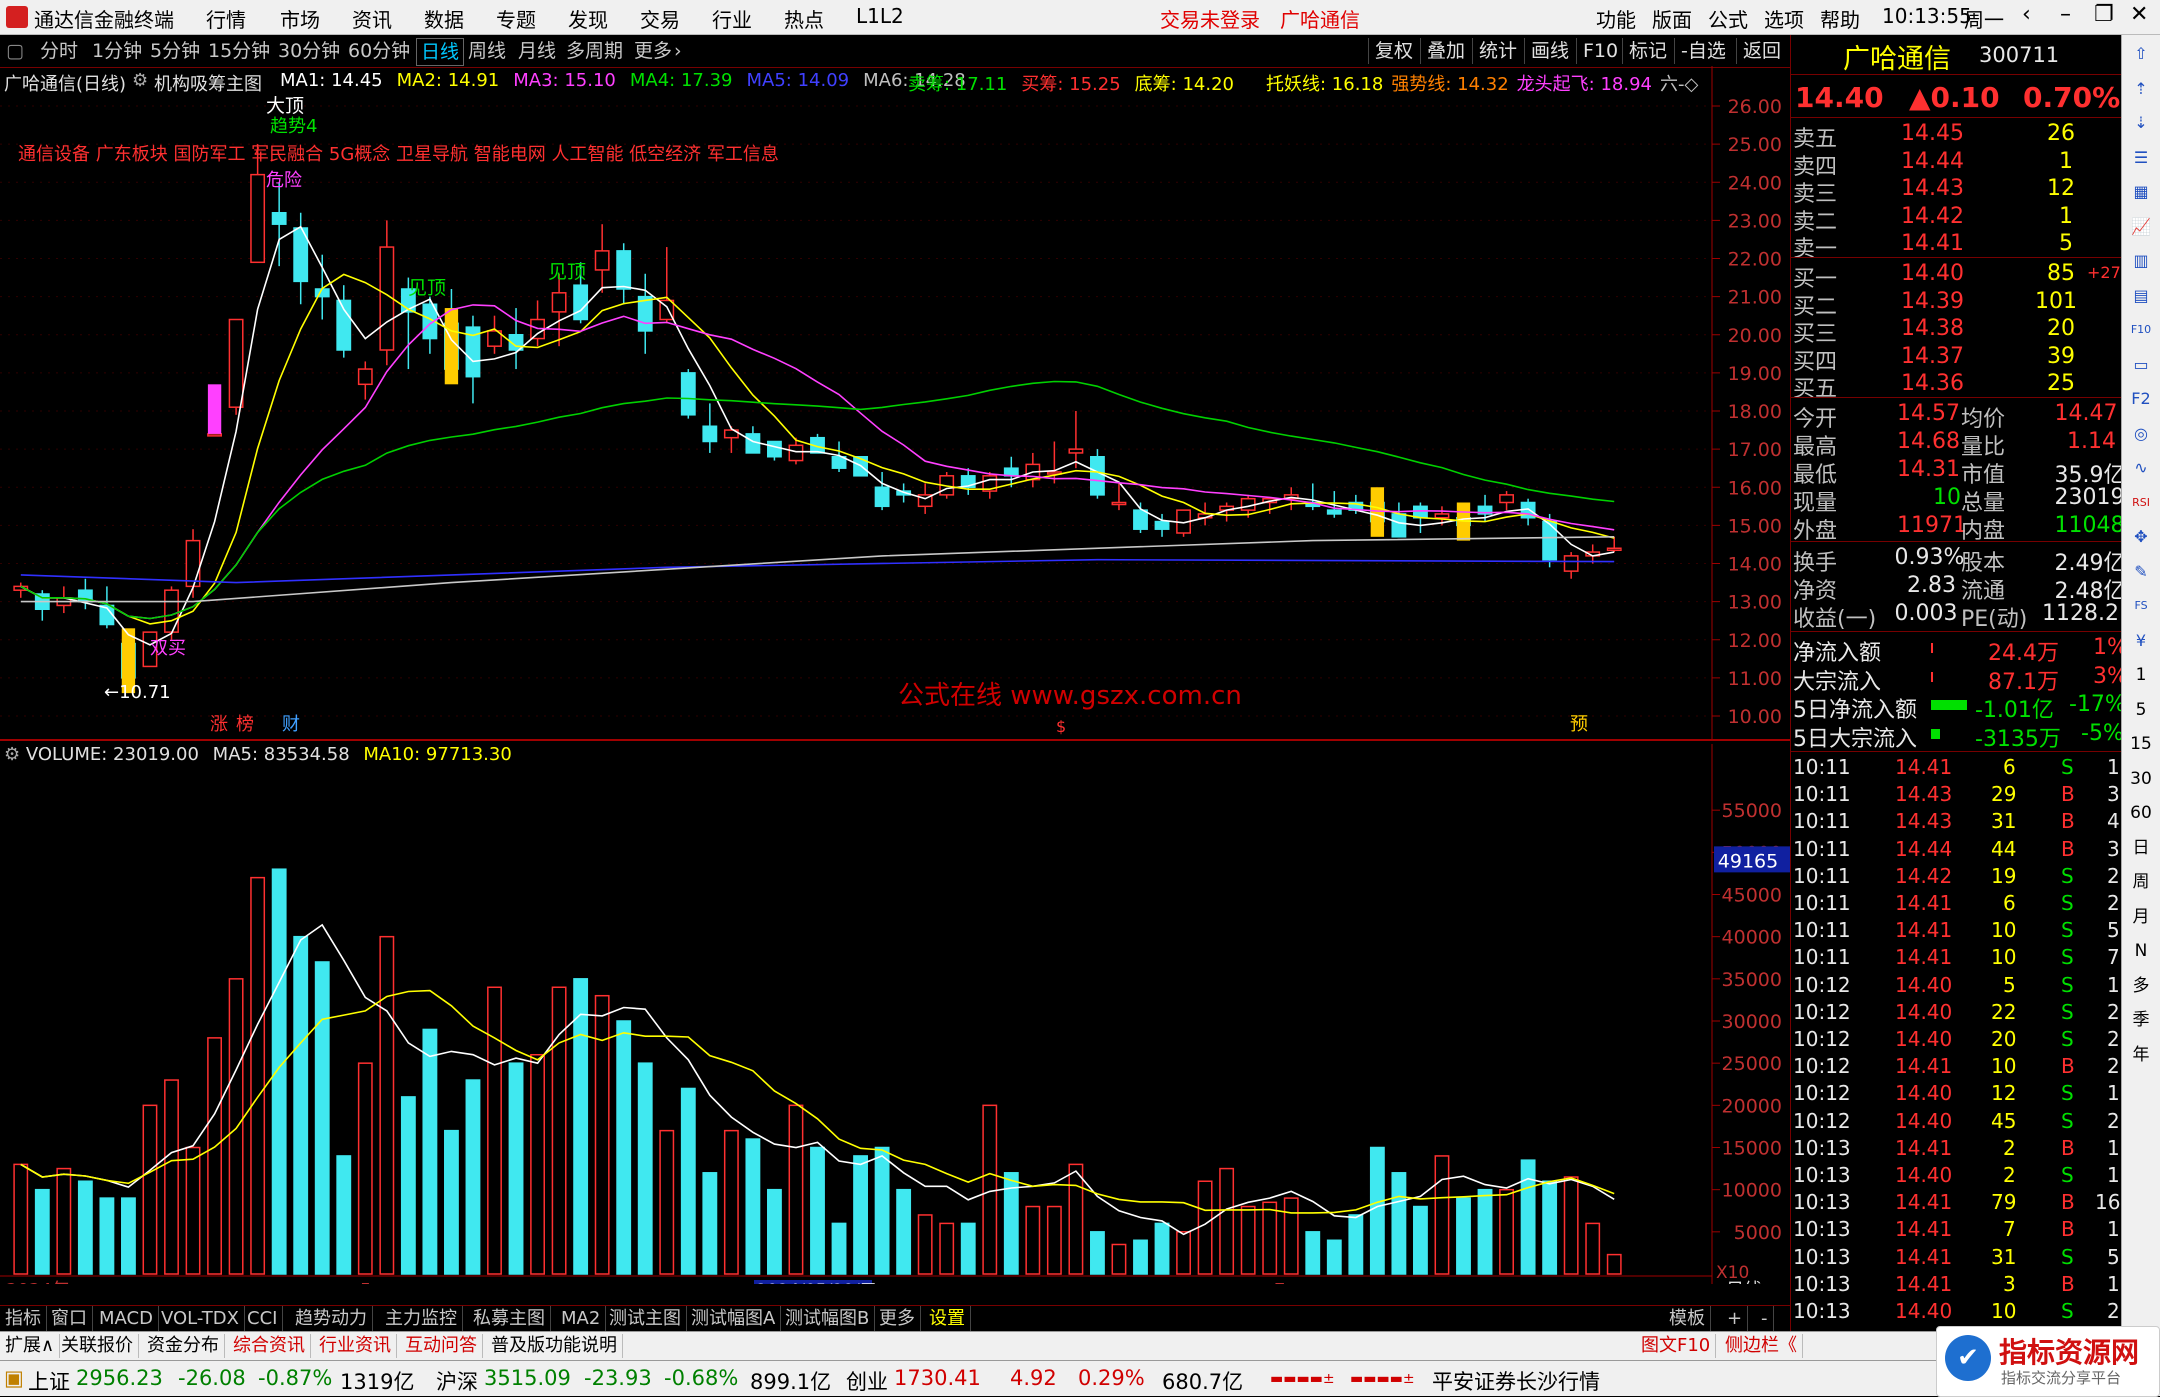 This screenshot has height=1397, width=2160. Describe the element at coordinates (581, 1319) in the screenshot. I see `indicator-tab: MA2` at that location.